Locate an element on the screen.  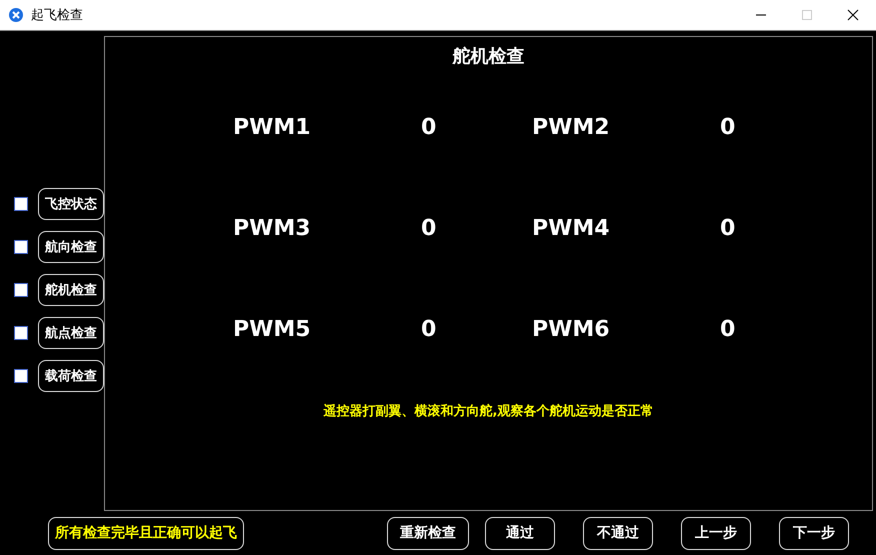
check-step-button: 飞控状态 is located at coordinates (71, 204).